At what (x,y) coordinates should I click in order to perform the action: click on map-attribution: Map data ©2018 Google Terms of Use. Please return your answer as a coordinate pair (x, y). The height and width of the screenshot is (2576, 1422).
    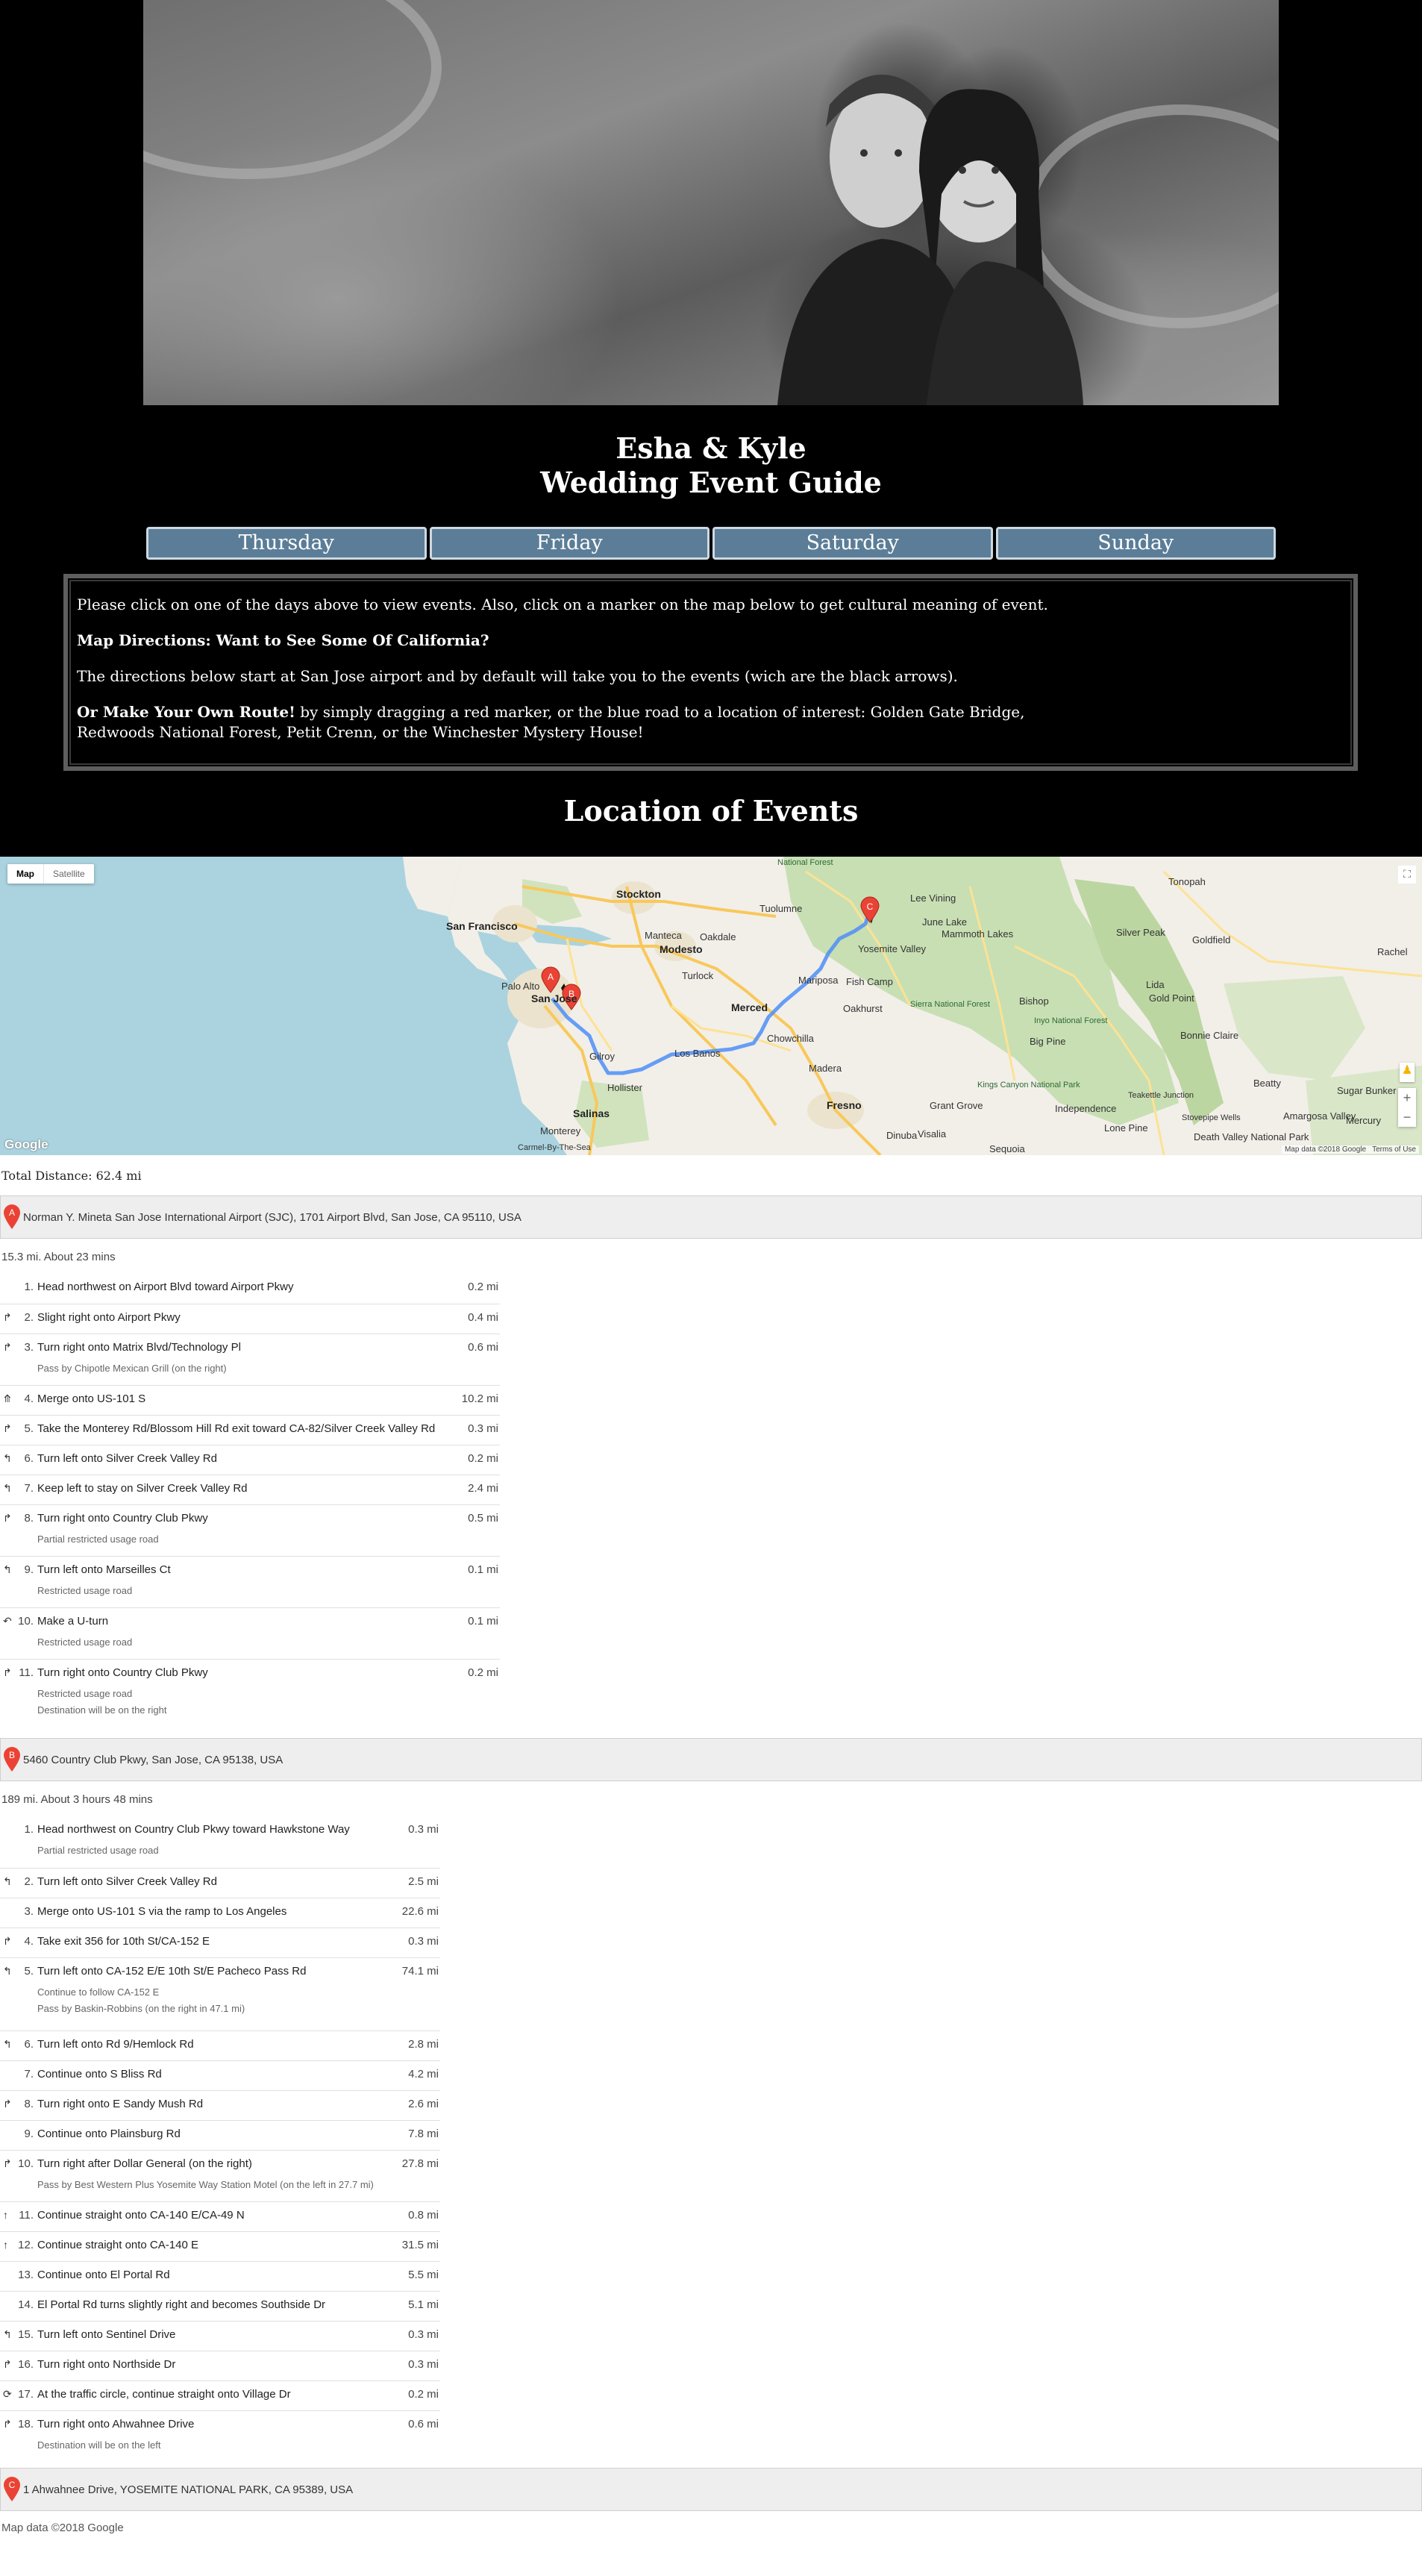
    Looking at the image, I should click on (1350, 1149).